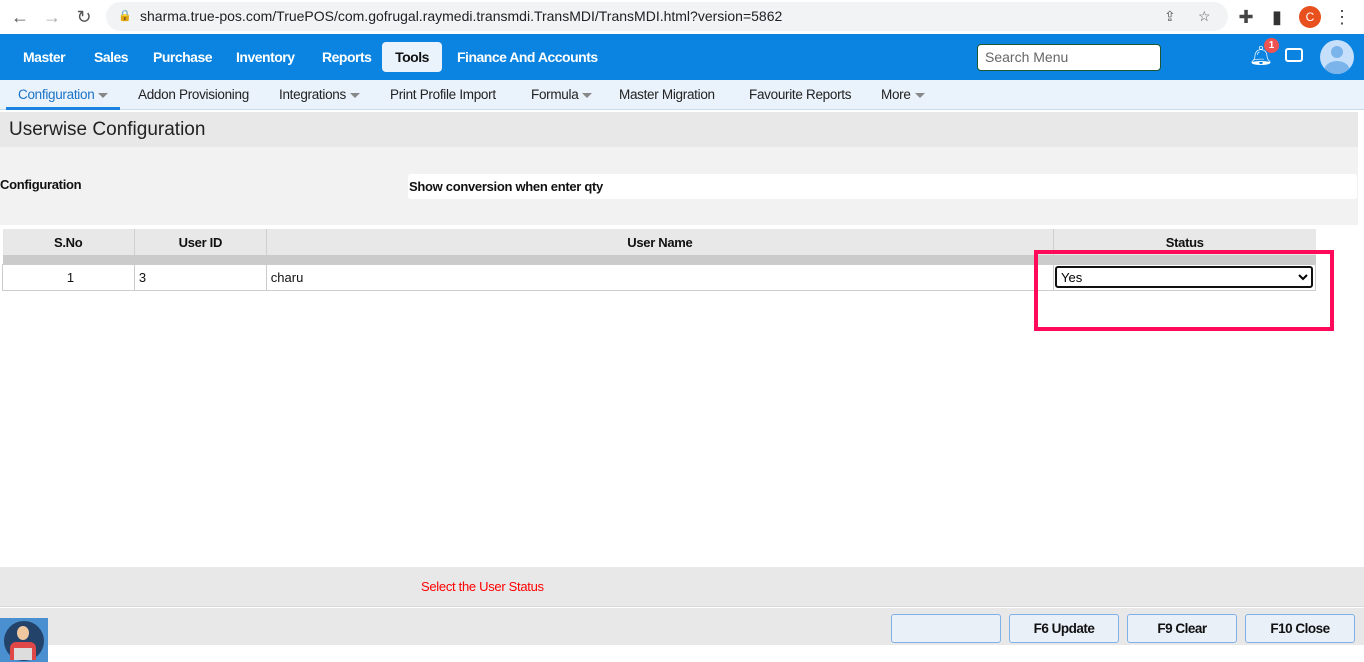 The width and height of the screenshot is (1364, 662). Describe the element at coordinates (68, 277) in the screenshot. I see `cell-sno: 1` at that location.